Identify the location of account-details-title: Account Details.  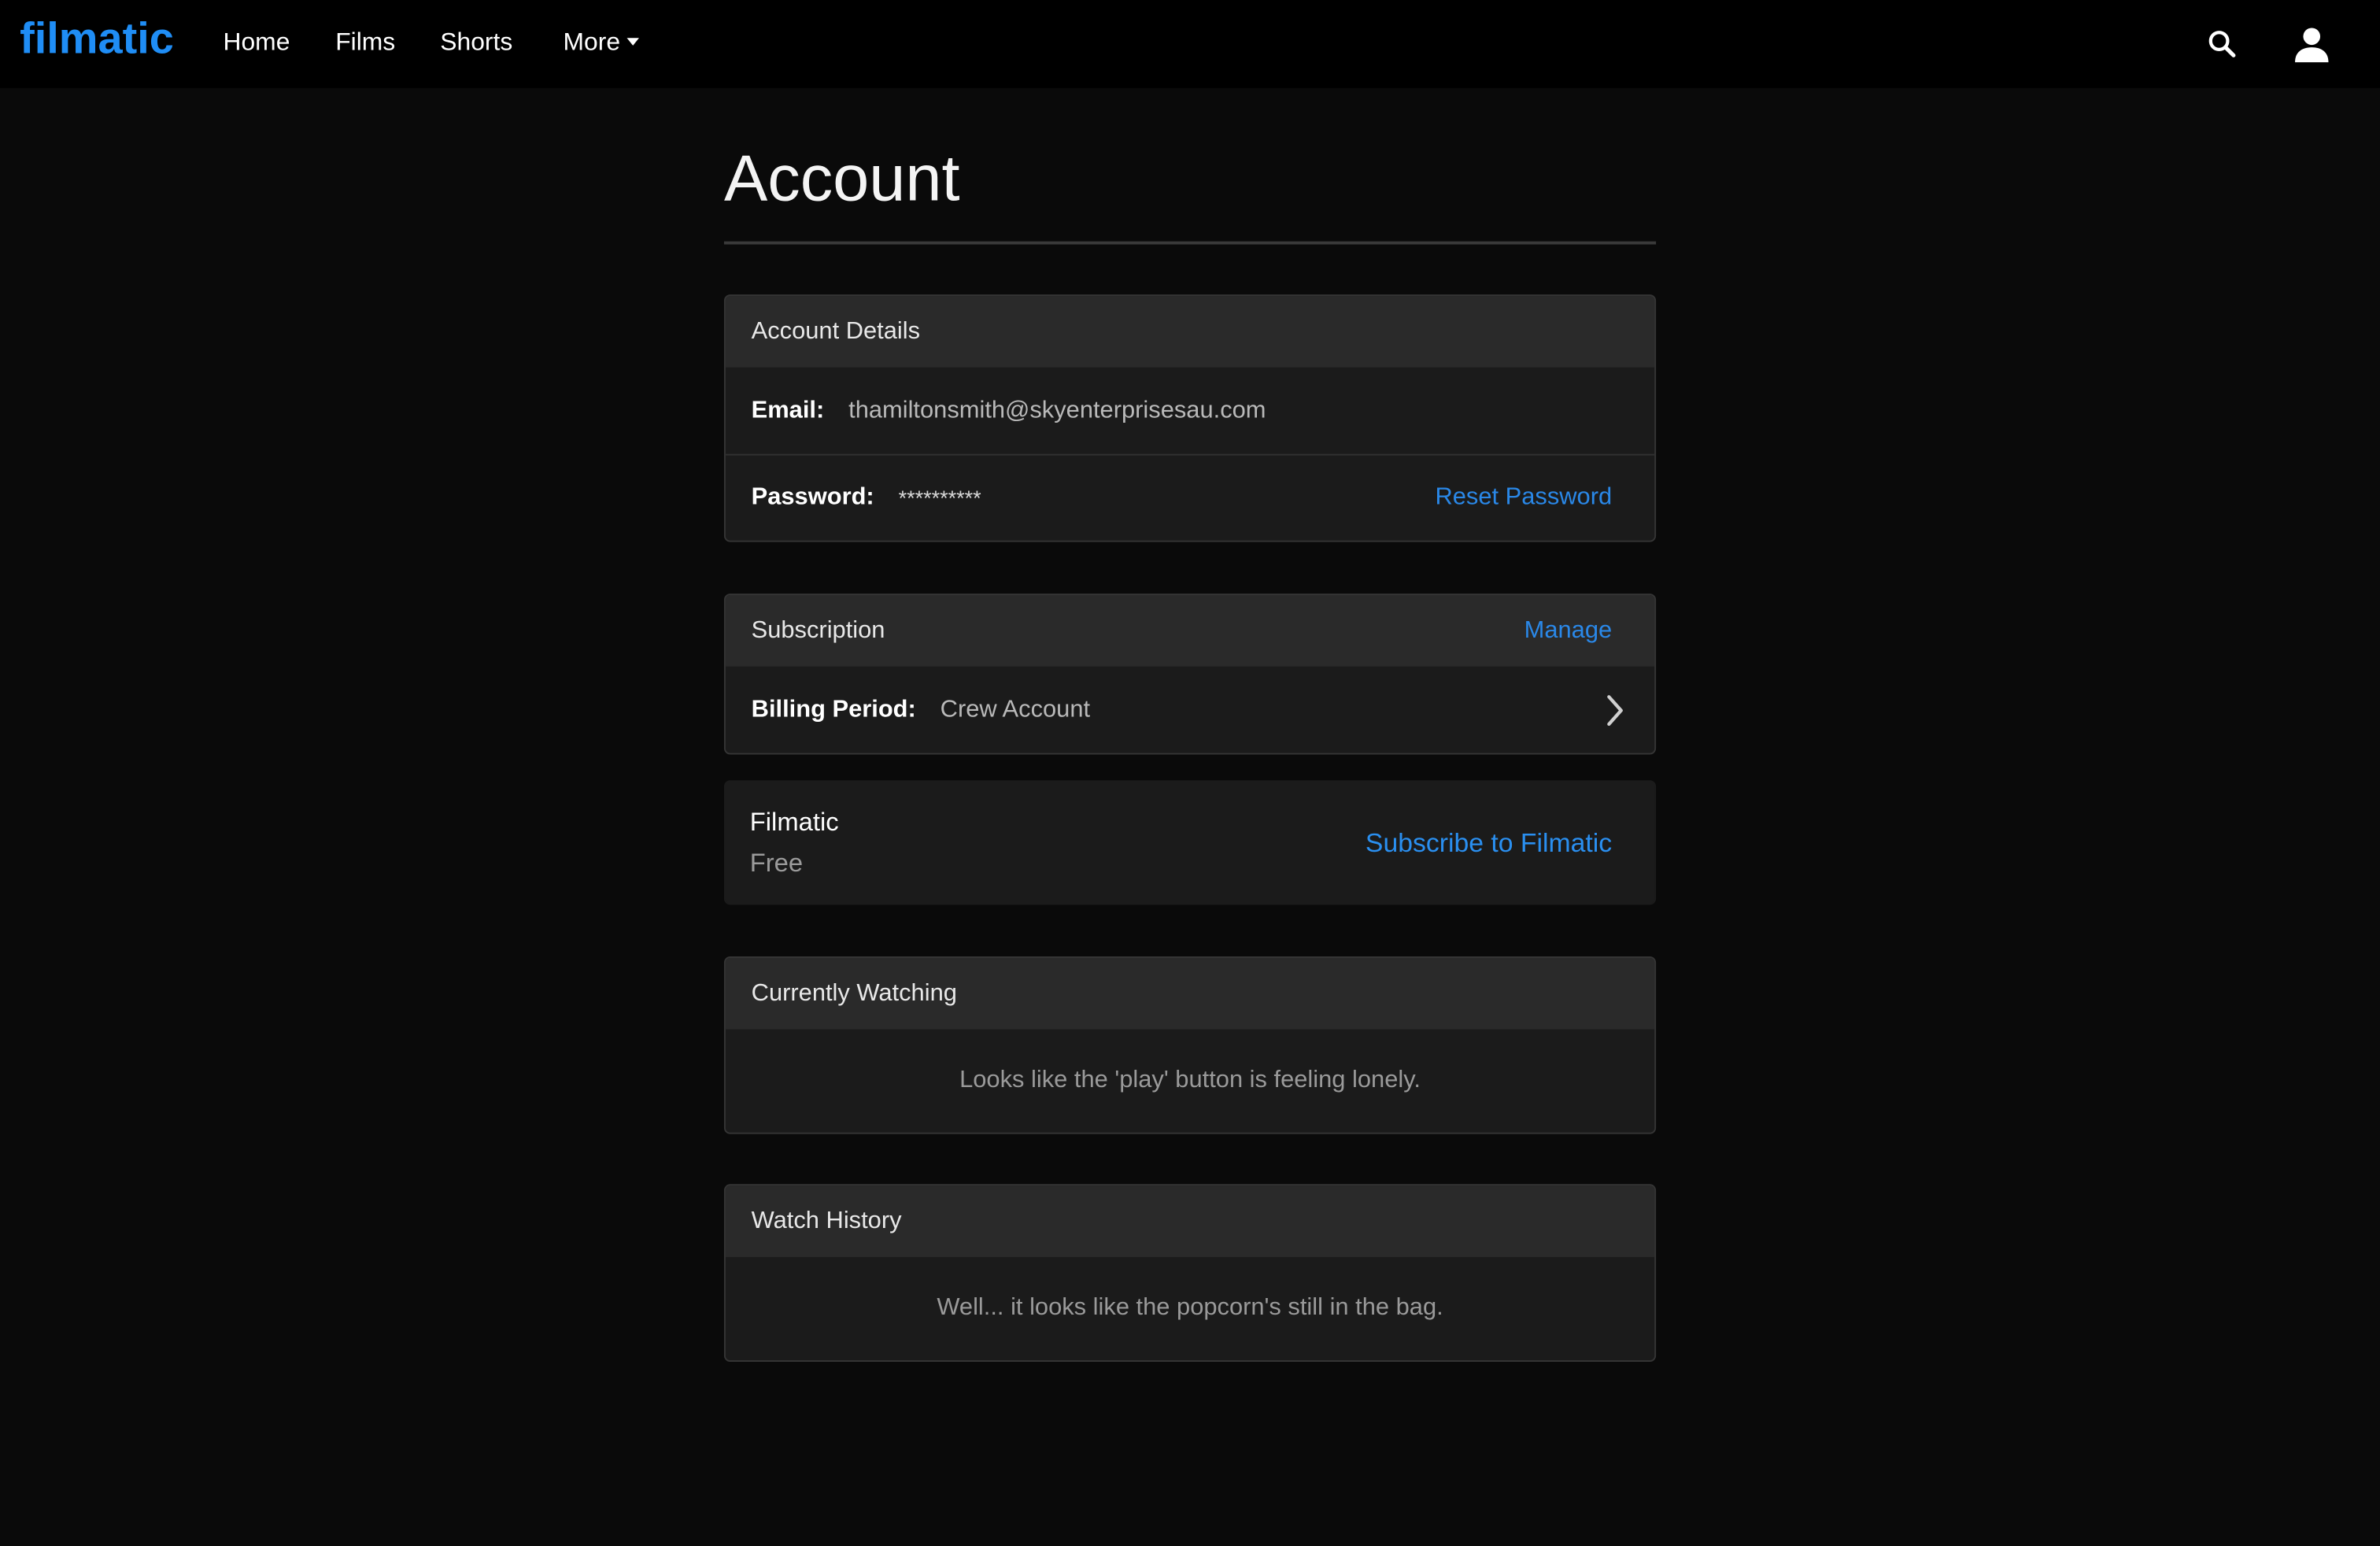
(836, 331).